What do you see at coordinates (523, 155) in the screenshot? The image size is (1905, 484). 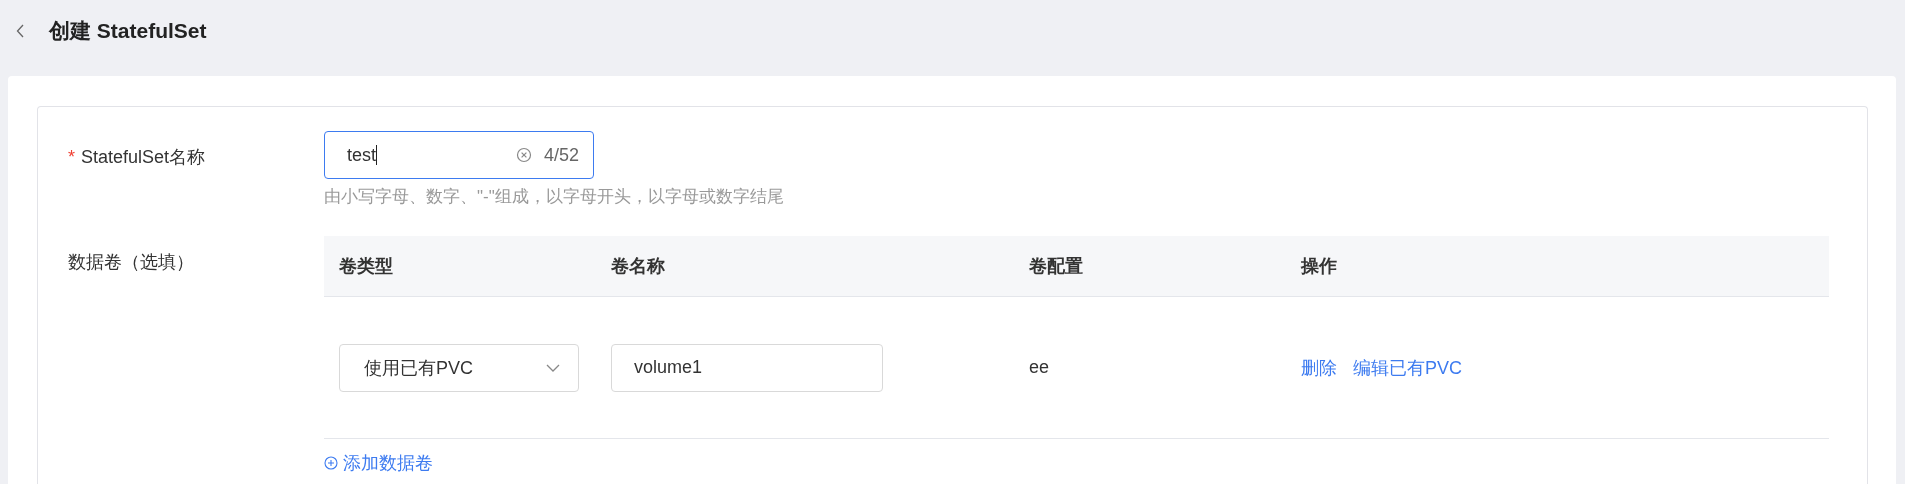 I see `clear-icon` at bounding box center [523, 155].